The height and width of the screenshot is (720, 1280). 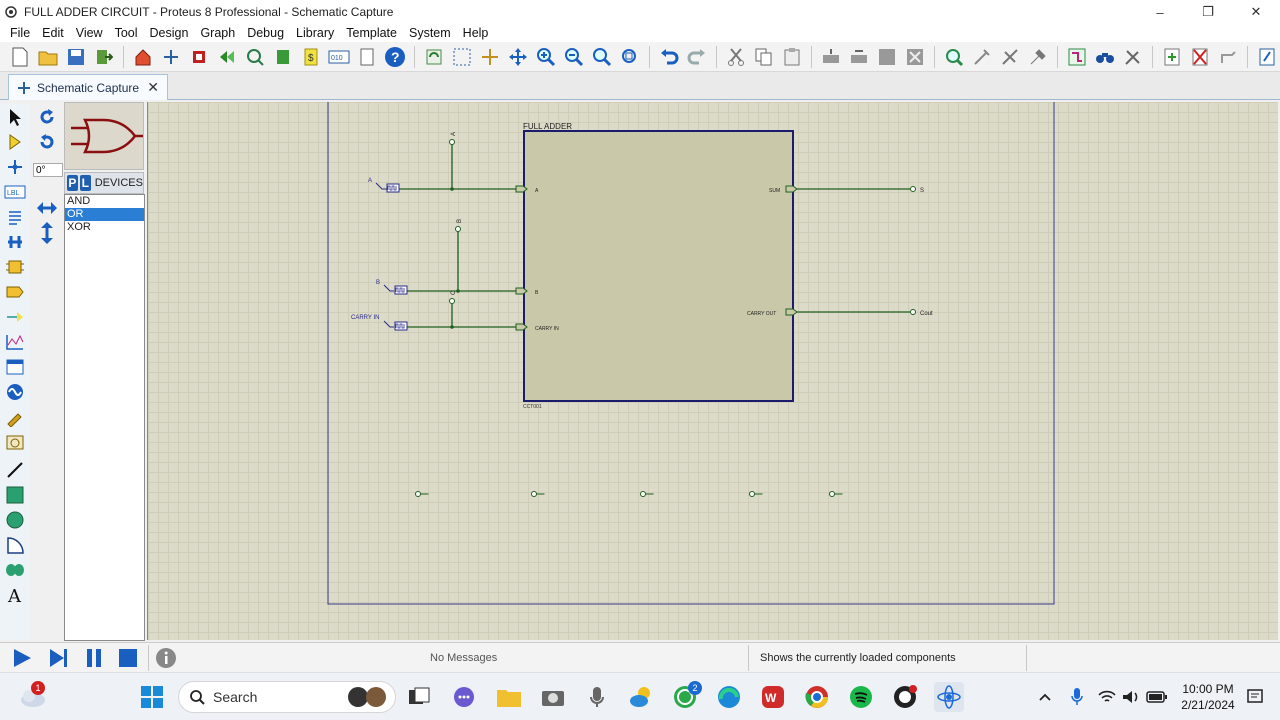 What do you see at coordinates (15, 570) in the screenshot?
I see `path-mode-icon` at bounding box center [15, 570].